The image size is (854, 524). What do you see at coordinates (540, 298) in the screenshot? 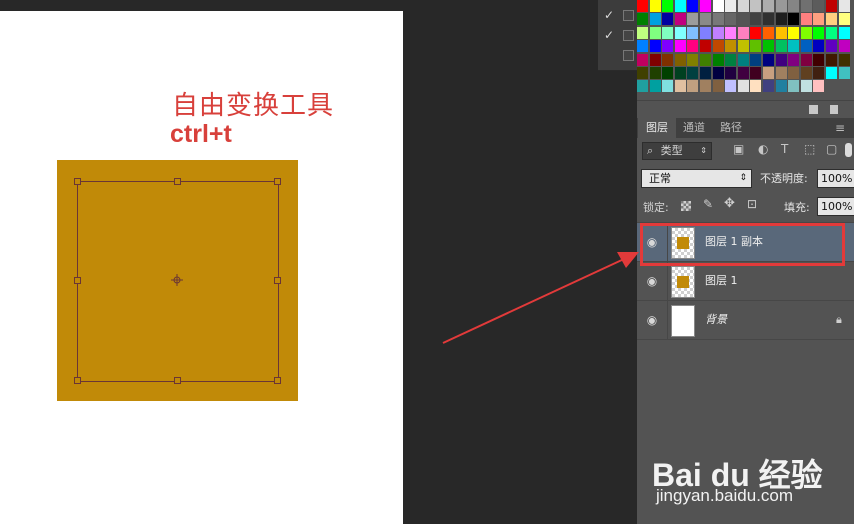
I see `arrow-icon` at bounding box center [540, 298].